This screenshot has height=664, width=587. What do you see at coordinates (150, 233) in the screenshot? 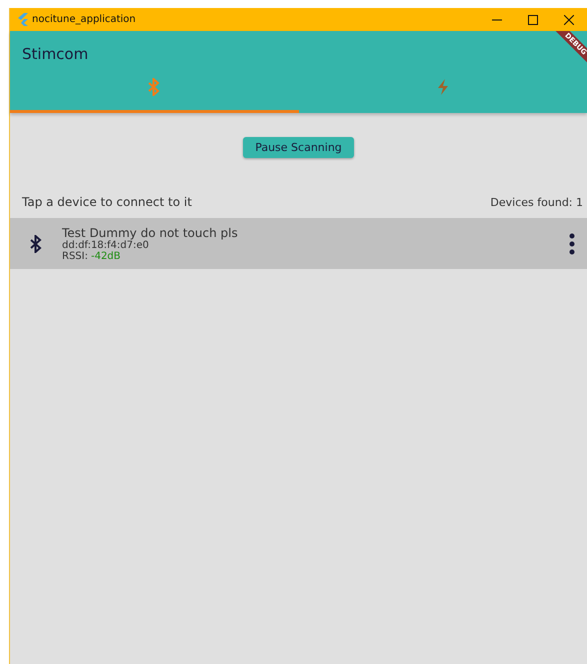
I see `device-name: Test Dummy do not touch pls` at bounding box center [150, 233].